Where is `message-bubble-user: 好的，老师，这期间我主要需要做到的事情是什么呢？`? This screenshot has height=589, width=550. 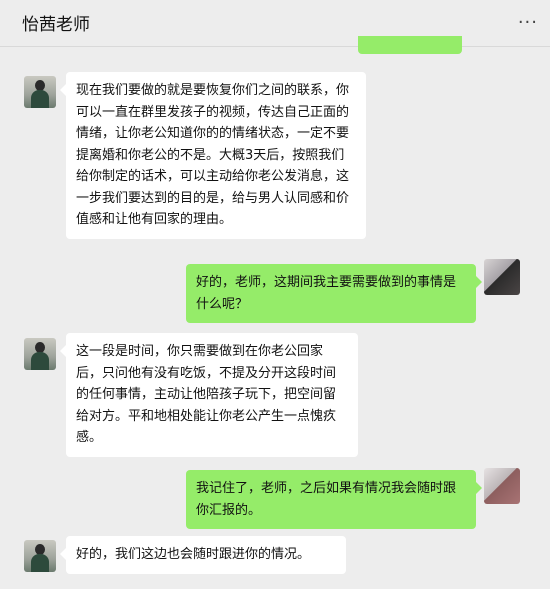
message-bubble-user: 好的，老师，这期间我主要需要做到的事情是什么呢？ is located at coordinates (334, 293).